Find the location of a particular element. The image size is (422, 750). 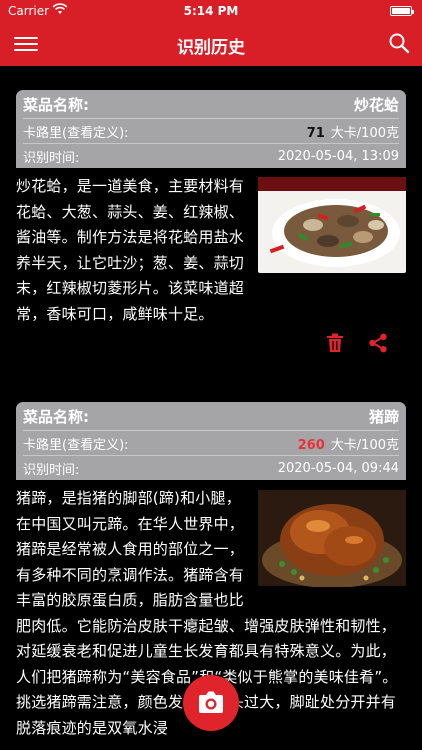

status-time: 5:14 PM is located at coordinates (211, 11).